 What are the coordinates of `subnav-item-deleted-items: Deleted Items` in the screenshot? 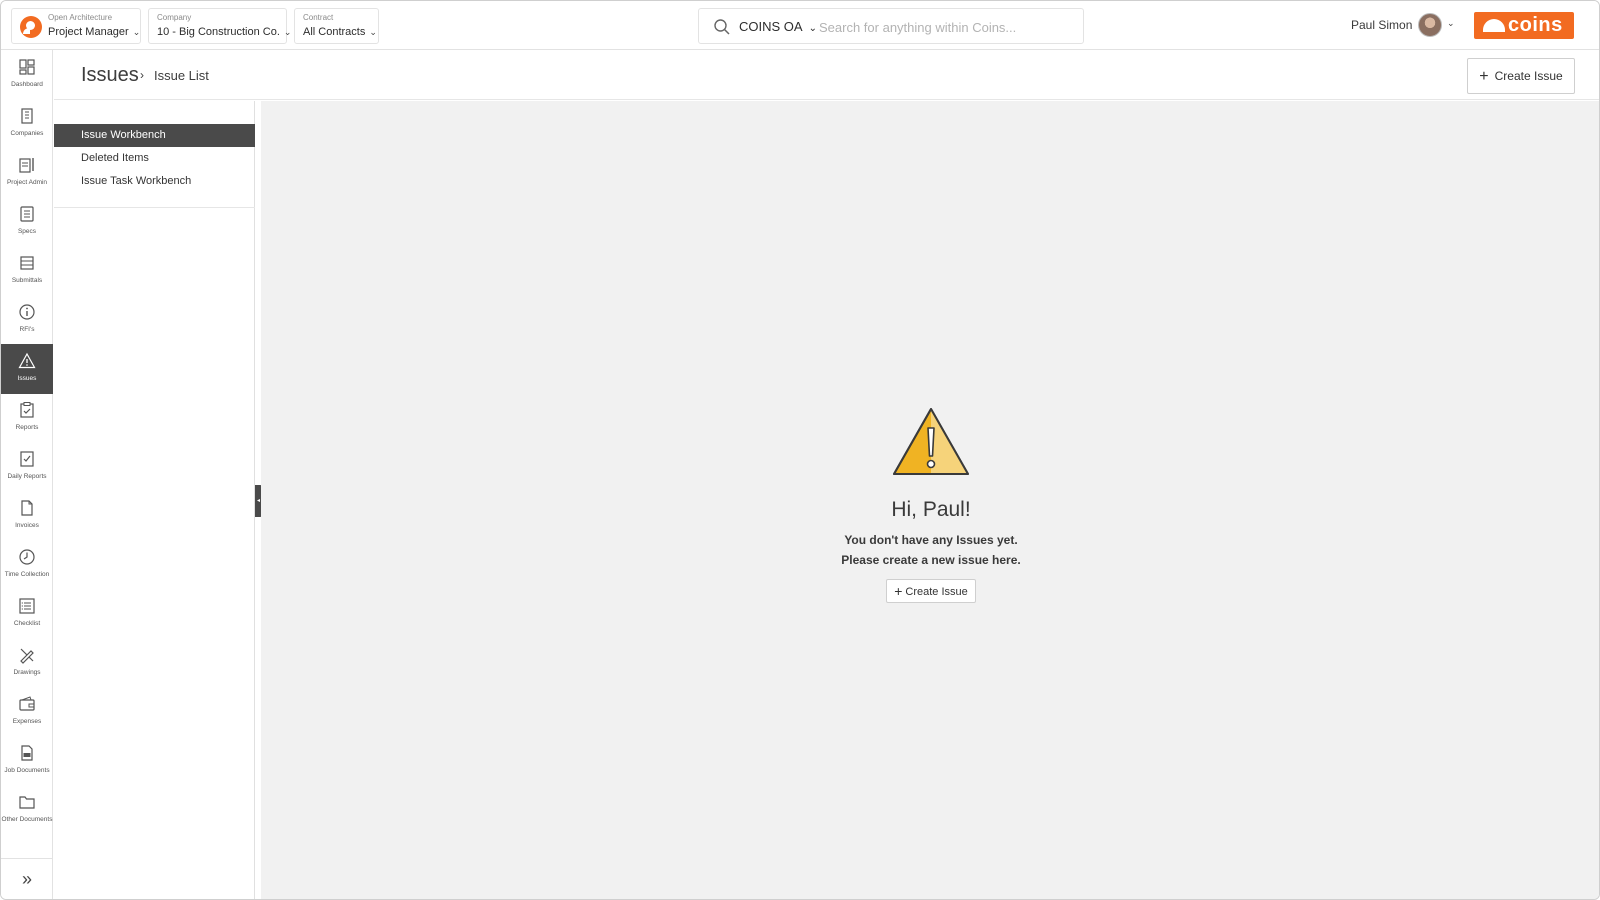 It's located at (154, 158).